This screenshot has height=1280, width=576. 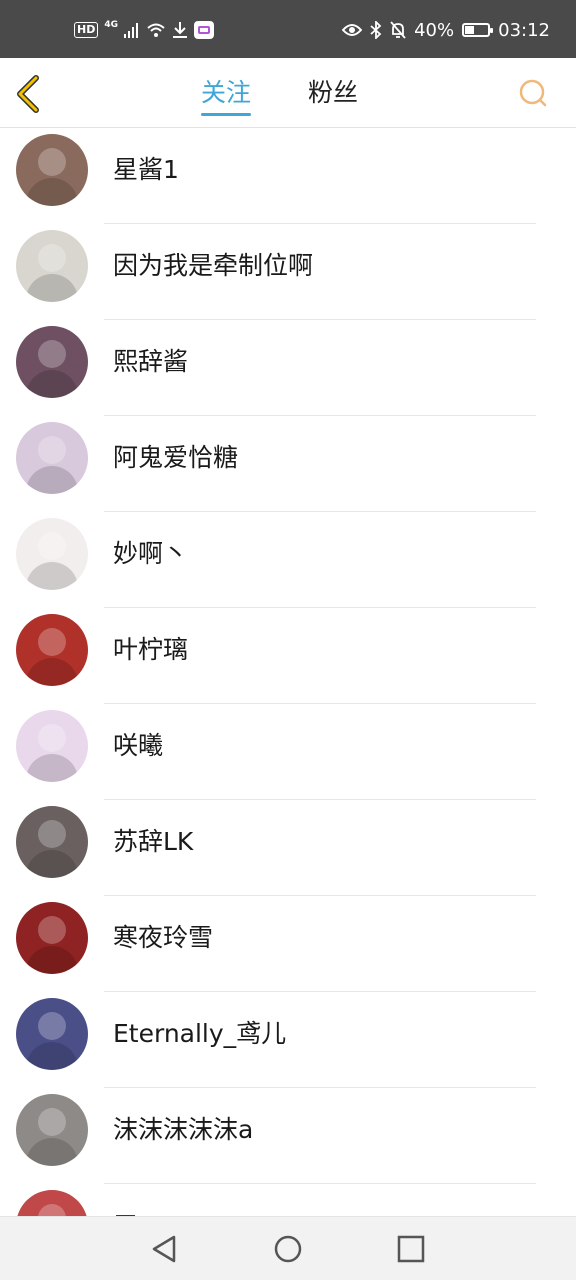 I want to click on search-icon, so click(x=533, y=93).